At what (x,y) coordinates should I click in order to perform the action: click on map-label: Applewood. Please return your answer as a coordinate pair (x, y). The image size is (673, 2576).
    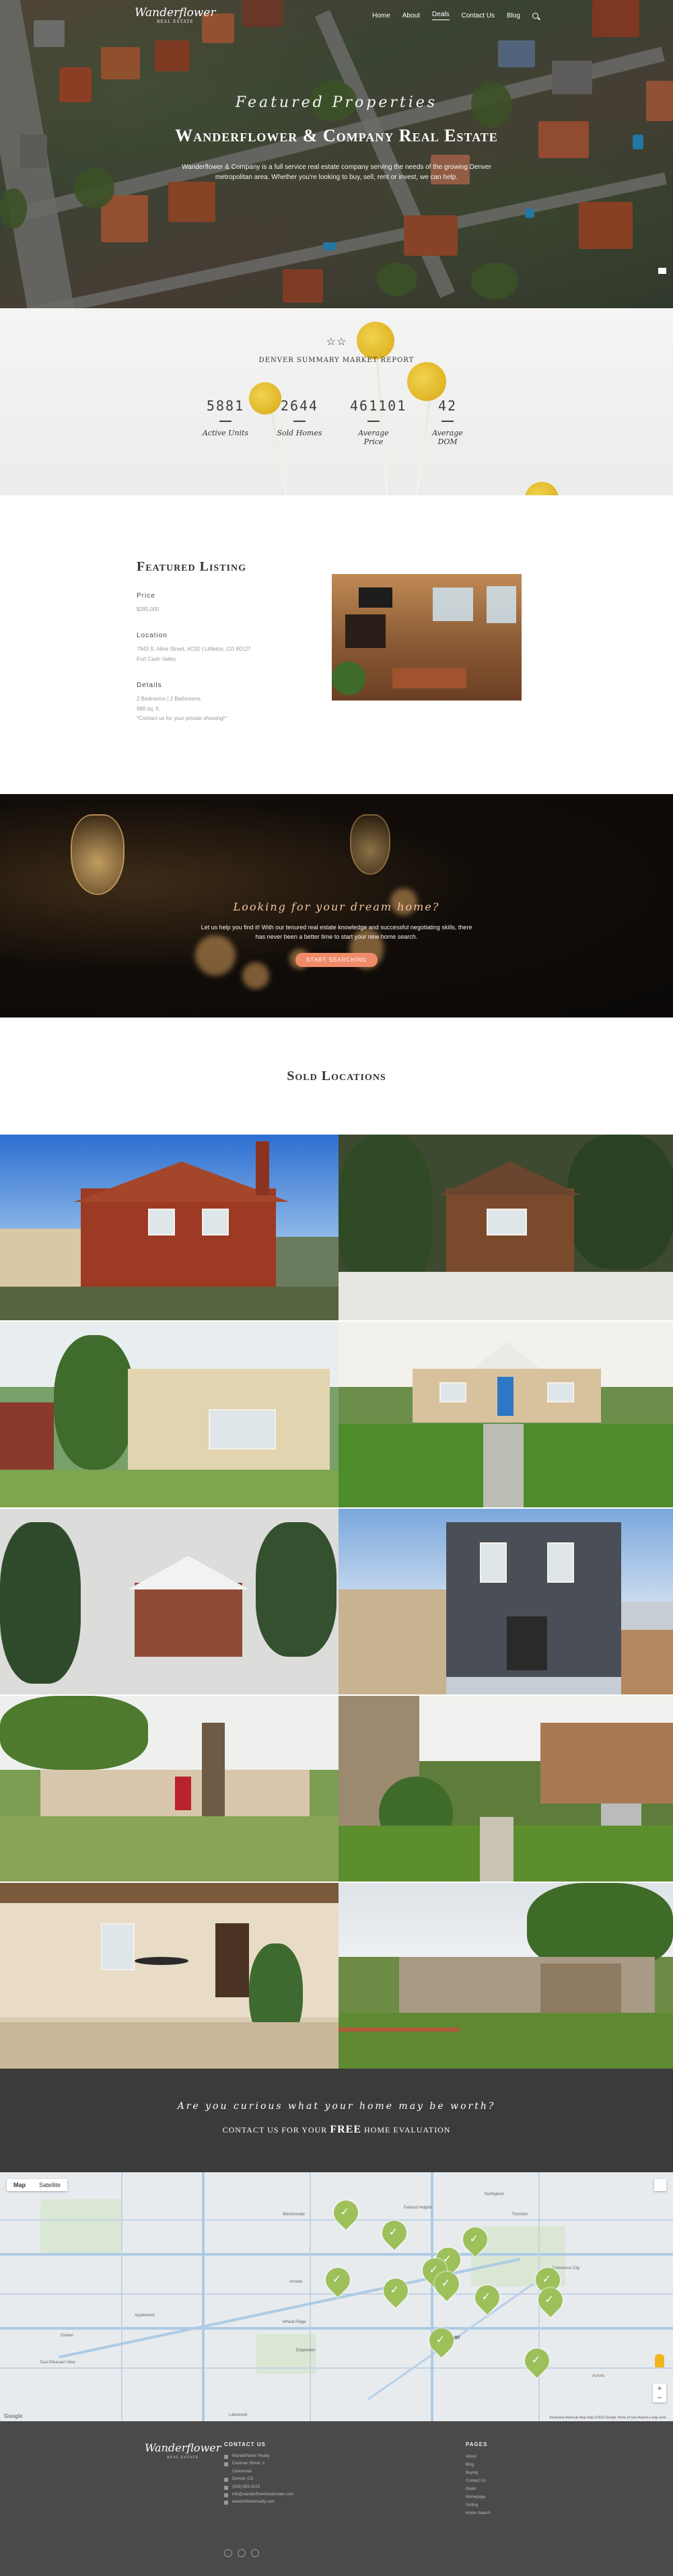
    Looking at the image, I should click on (145, 2316).